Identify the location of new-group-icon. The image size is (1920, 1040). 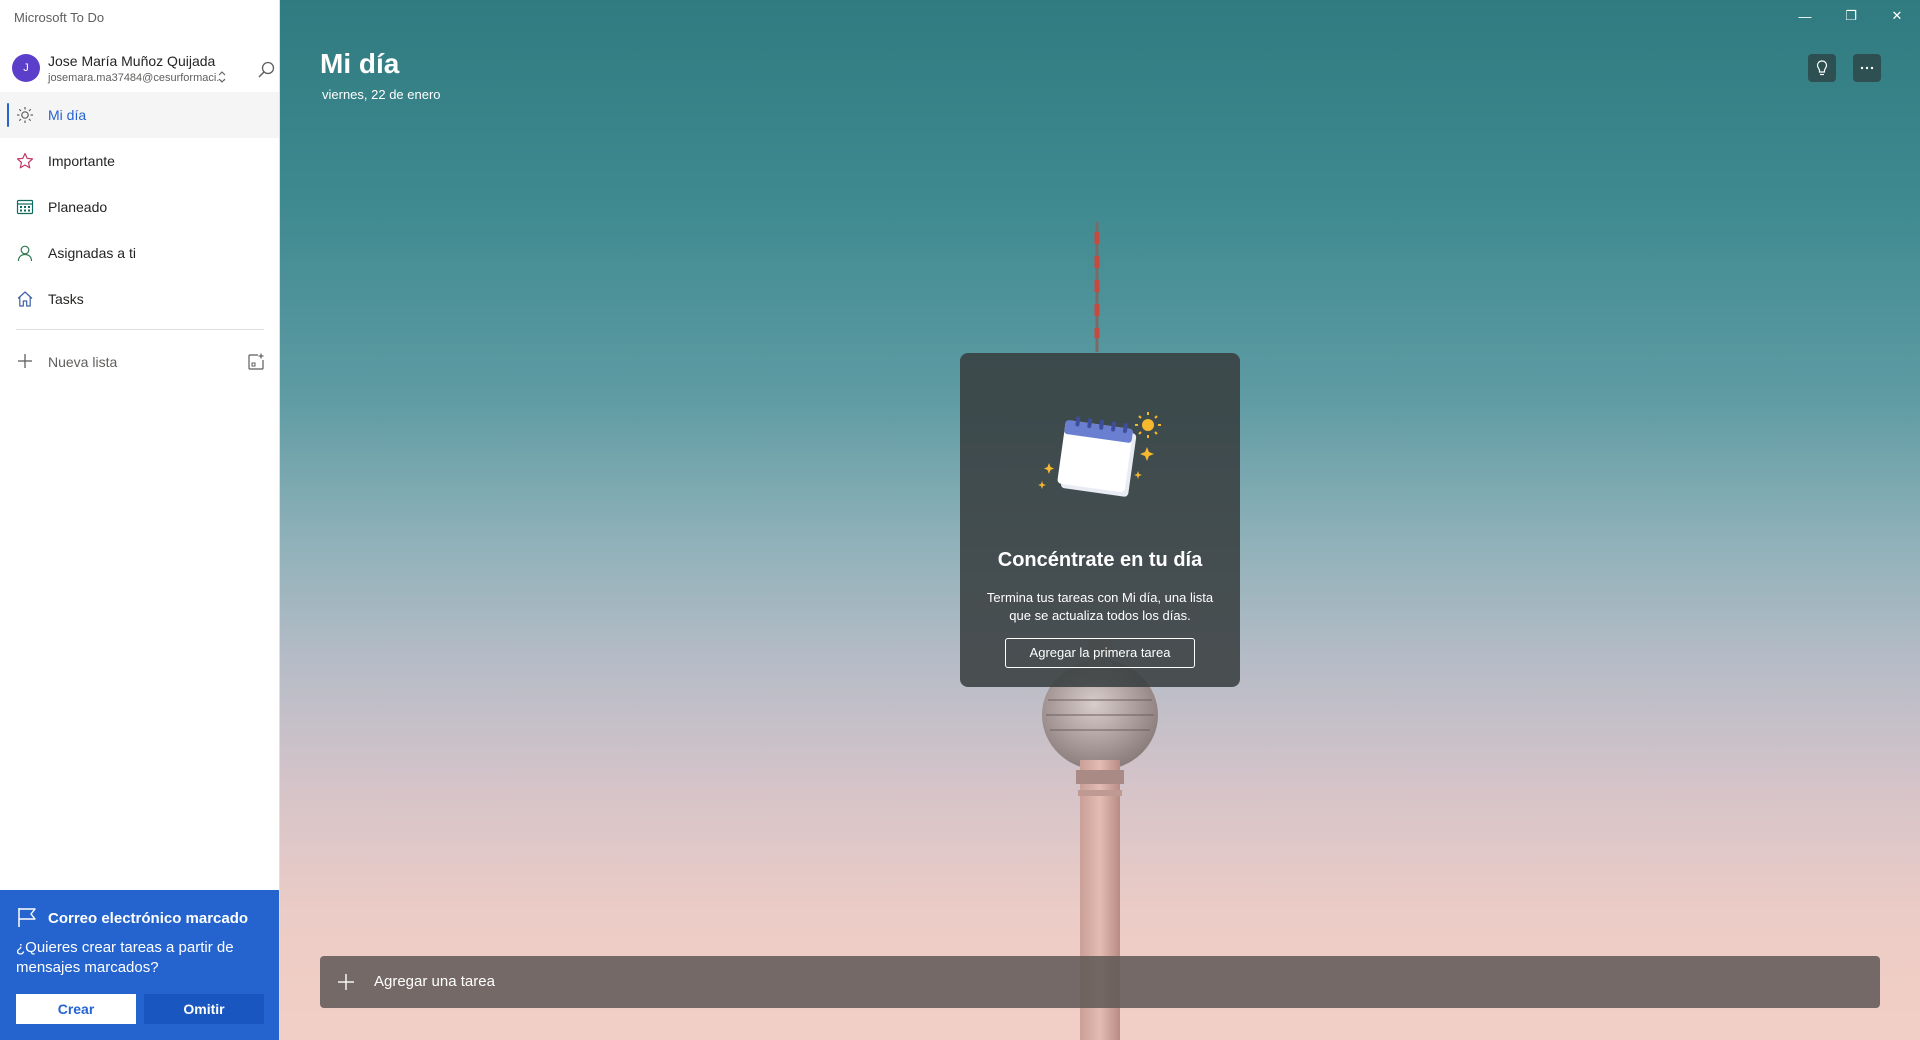
(256, 361).